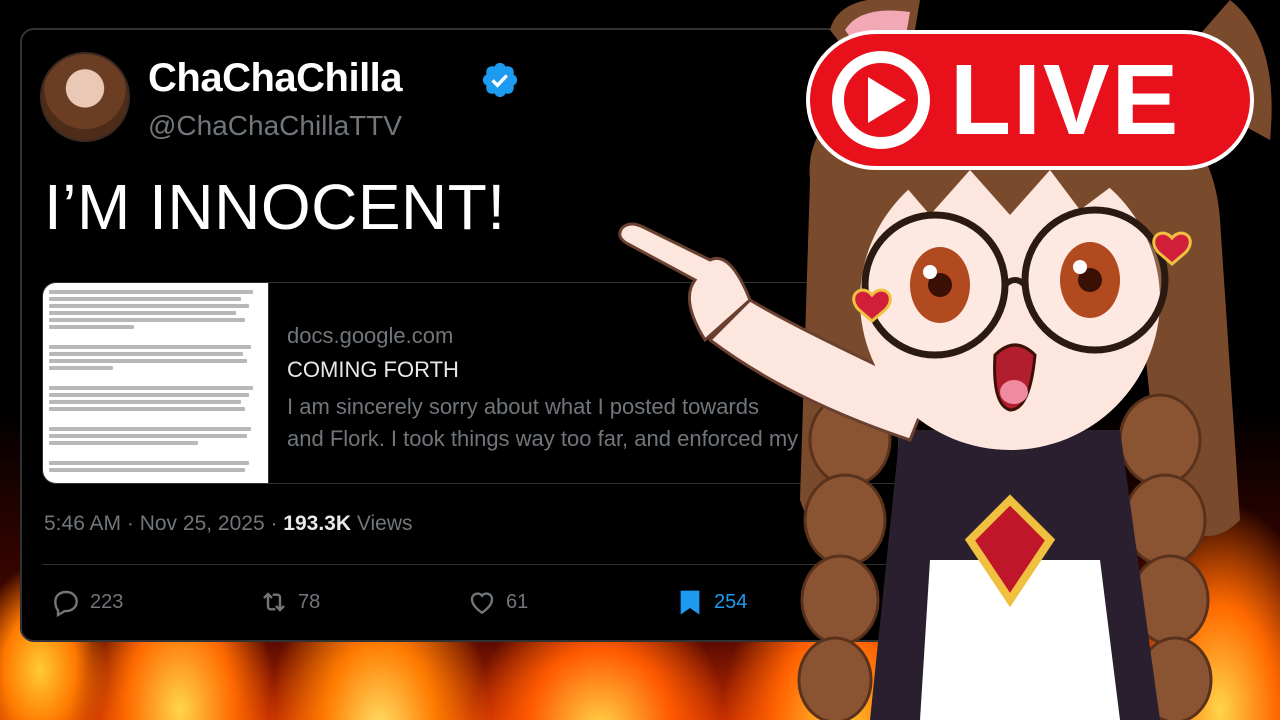 This screenshot has height=720, width=1280. I want to click on views-count: 193.3K, so click(317, 523).